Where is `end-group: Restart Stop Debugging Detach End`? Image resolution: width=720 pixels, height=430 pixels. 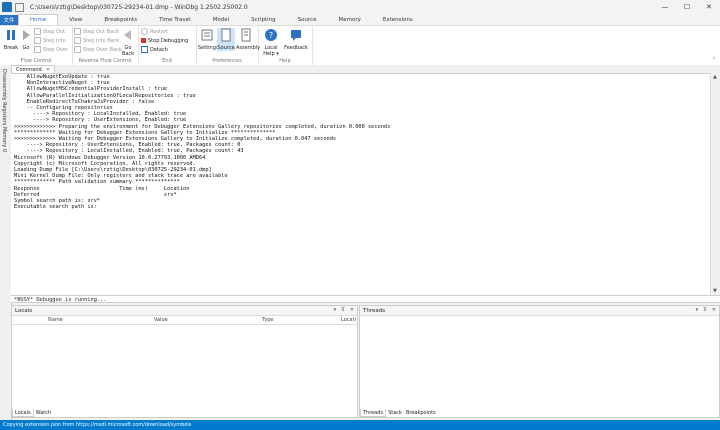 end-group: Restart Stop Debugging Detach End is located at coordinates (167, 45).